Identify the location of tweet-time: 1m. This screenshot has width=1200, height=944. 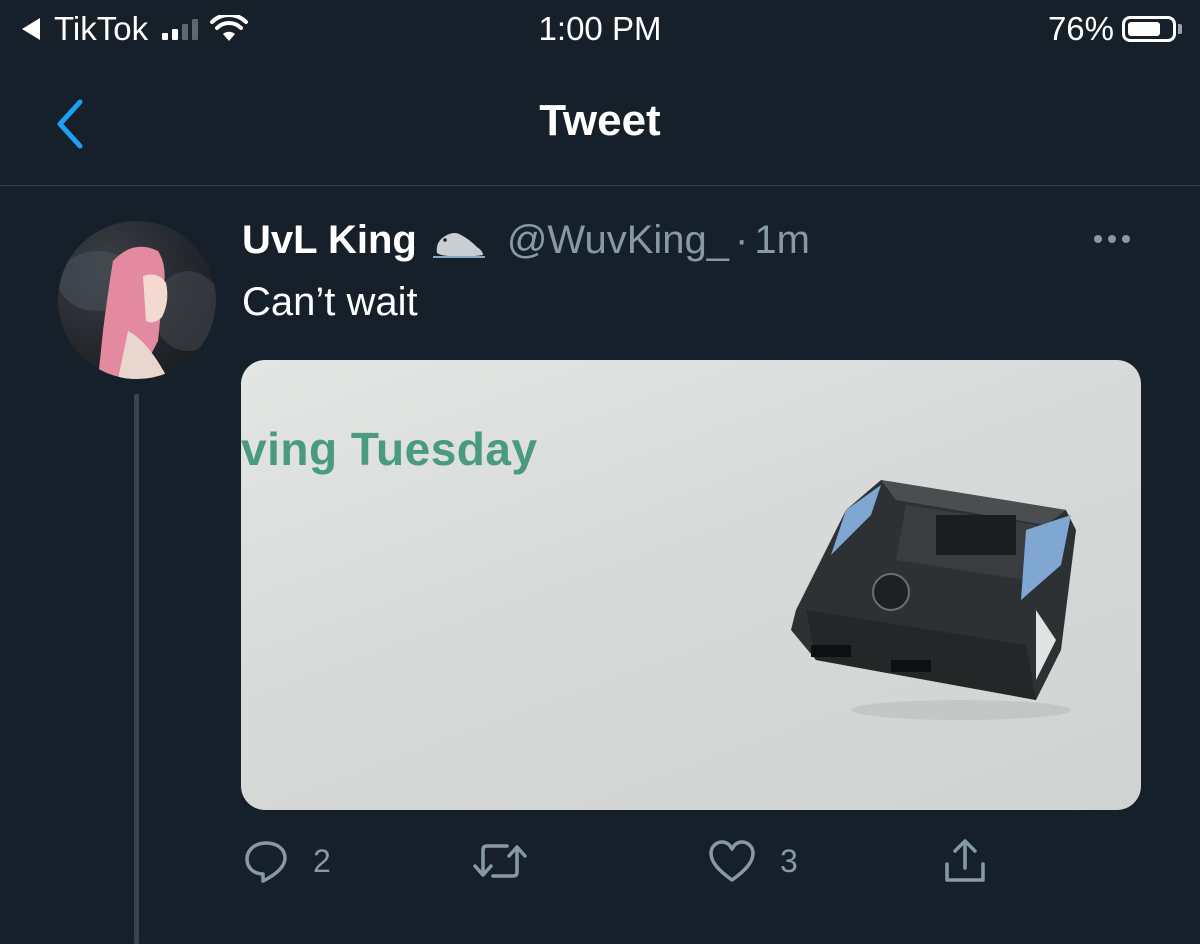
(782, 240).